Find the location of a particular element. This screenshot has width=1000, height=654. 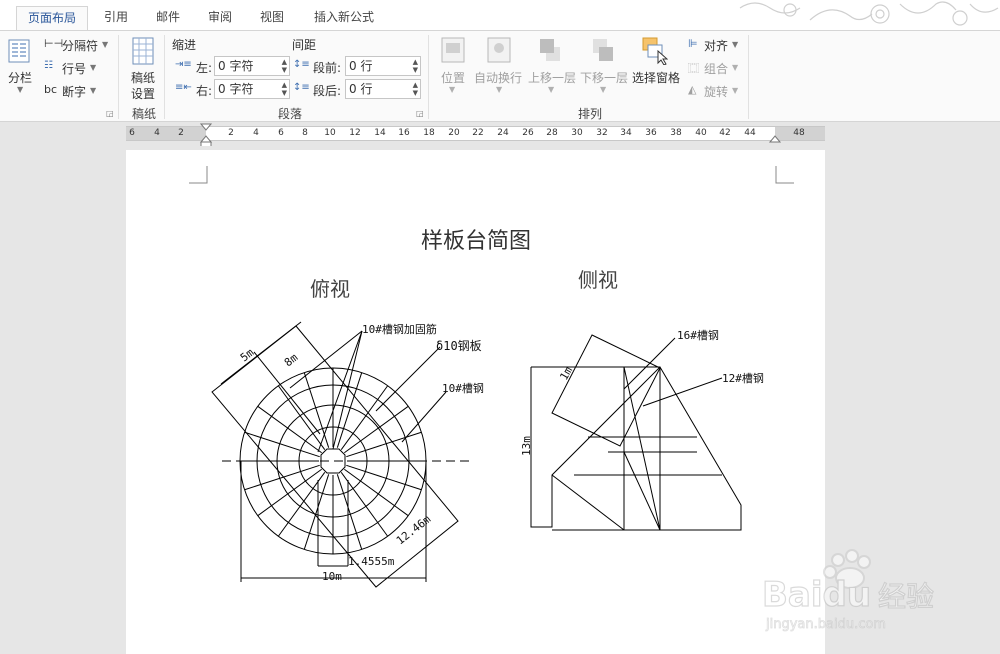

watermark-brand: Baidu is located at coordinates (816, 595).